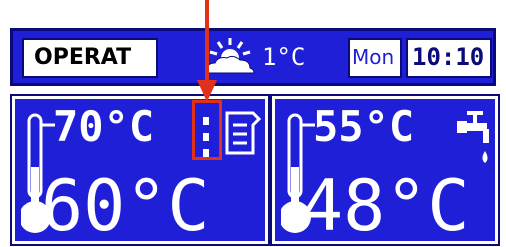 This screenshot has height=247, width=506. What do you see at coordinates (83, 57) in the screenshot?
I see `mode-label: OPERAT` at bounding box center [83, 57].